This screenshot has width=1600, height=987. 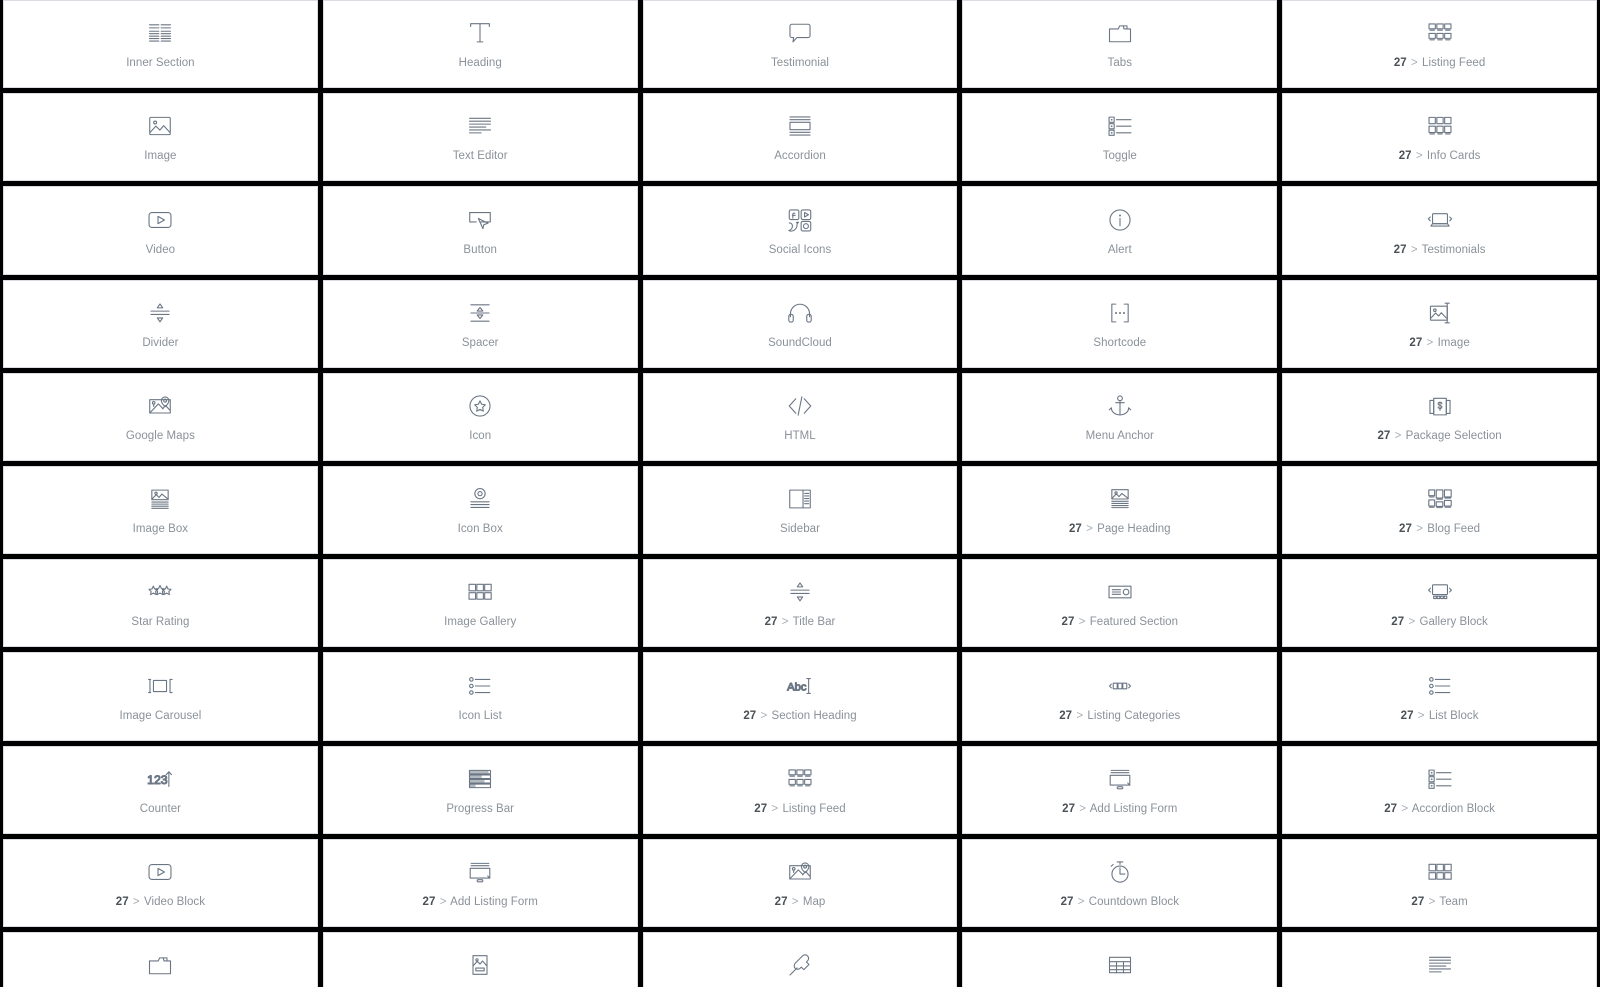 I want to click on widget-card-label: Spacer, so click(x=480, y=343).